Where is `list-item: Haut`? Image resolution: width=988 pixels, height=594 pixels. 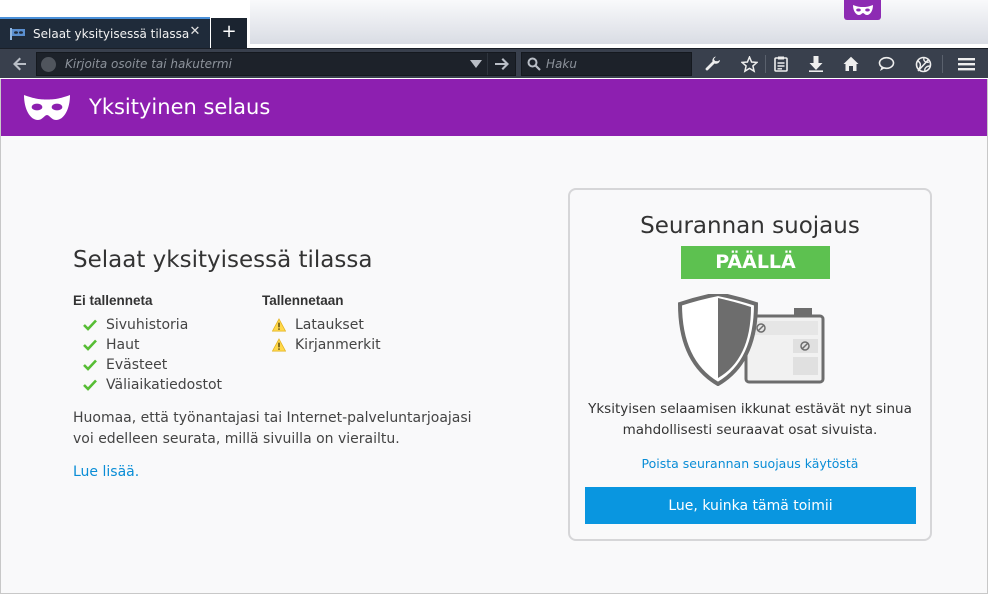 list-item: Haut is located at coordinates (167, 345).